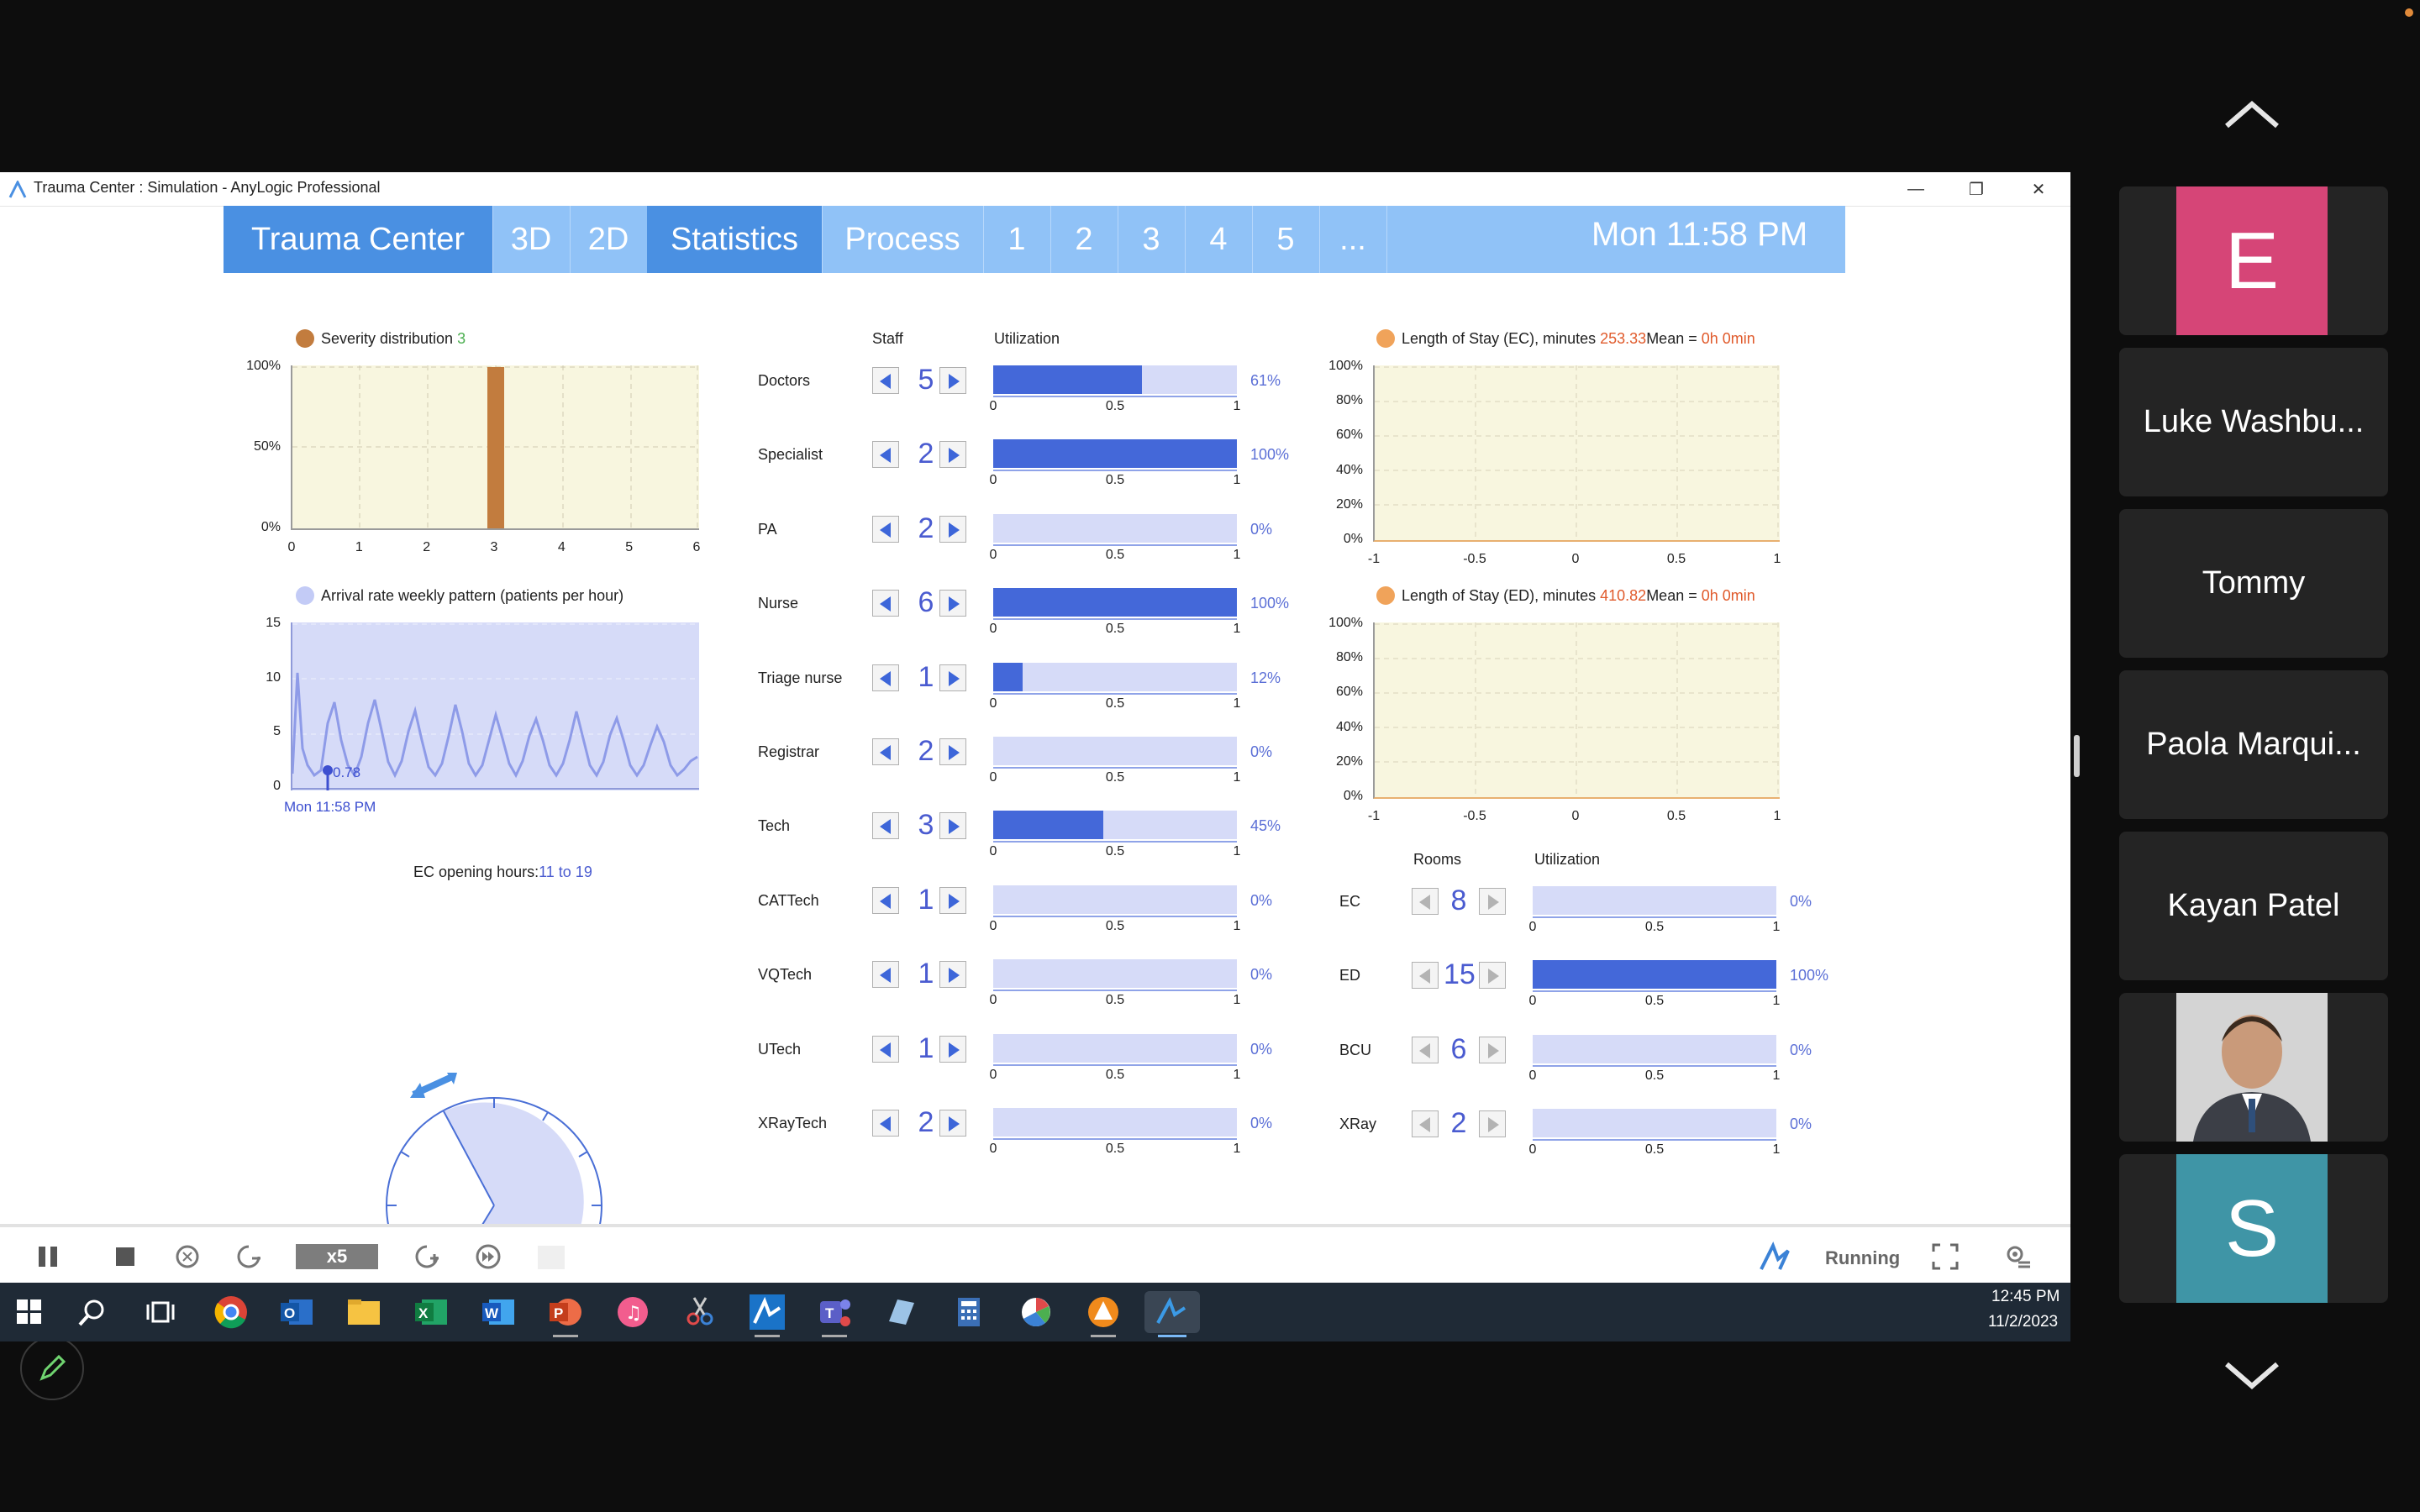 The image size is (2420, 1512). What do you see at coordinates (1425, 975) in the screenshot?
I see `room-ed-decrease-button` at bounding box center [1425, 975].